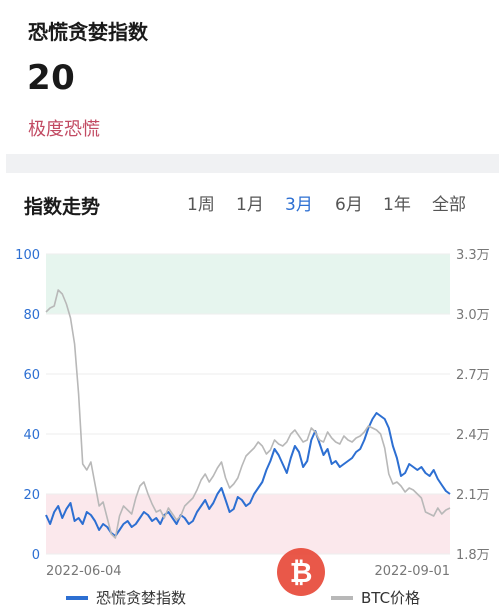 The width and height of the screenshot is (501, 611). What do you see at coordinates (473, 255) in the screenshot?
I see `right-axis-tick-label: 3.3万` at bounding box center [473, 255].